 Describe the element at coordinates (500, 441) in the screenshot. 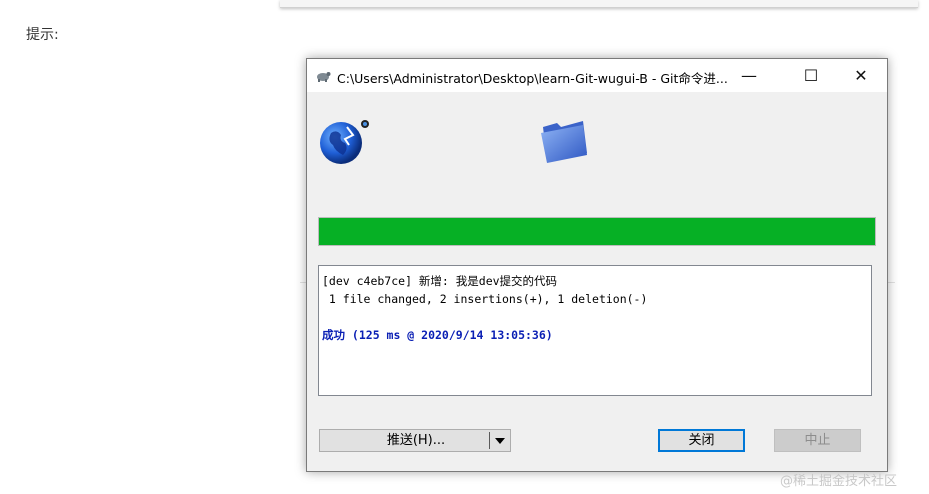

I see `dropdown-arrow-icon` at that location.